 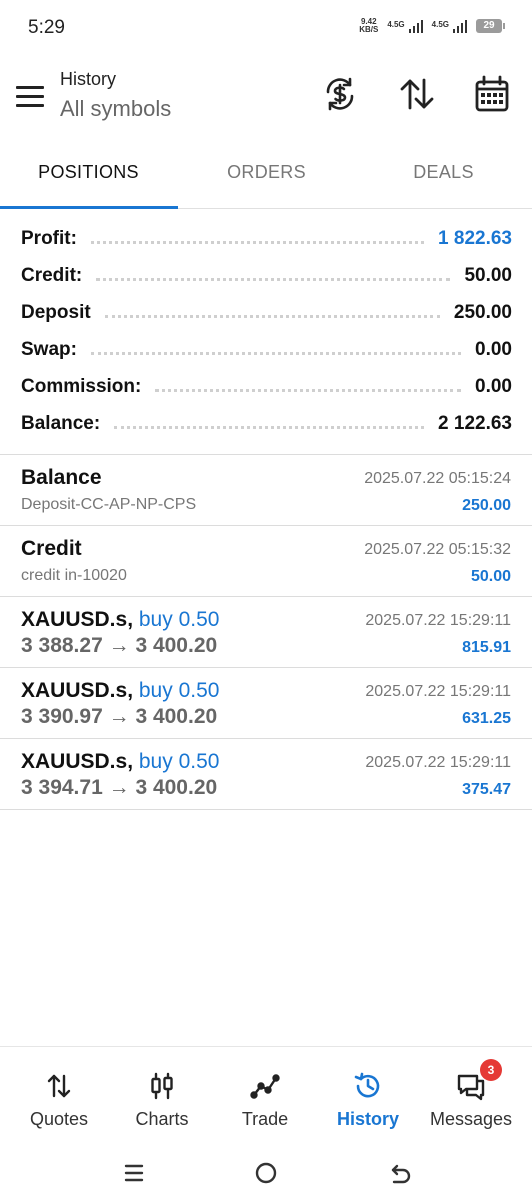 What do you see at coordinates (61, 423) in the screenshot?
I see `summary-label: Balance:` at bounding box center [61, 423].